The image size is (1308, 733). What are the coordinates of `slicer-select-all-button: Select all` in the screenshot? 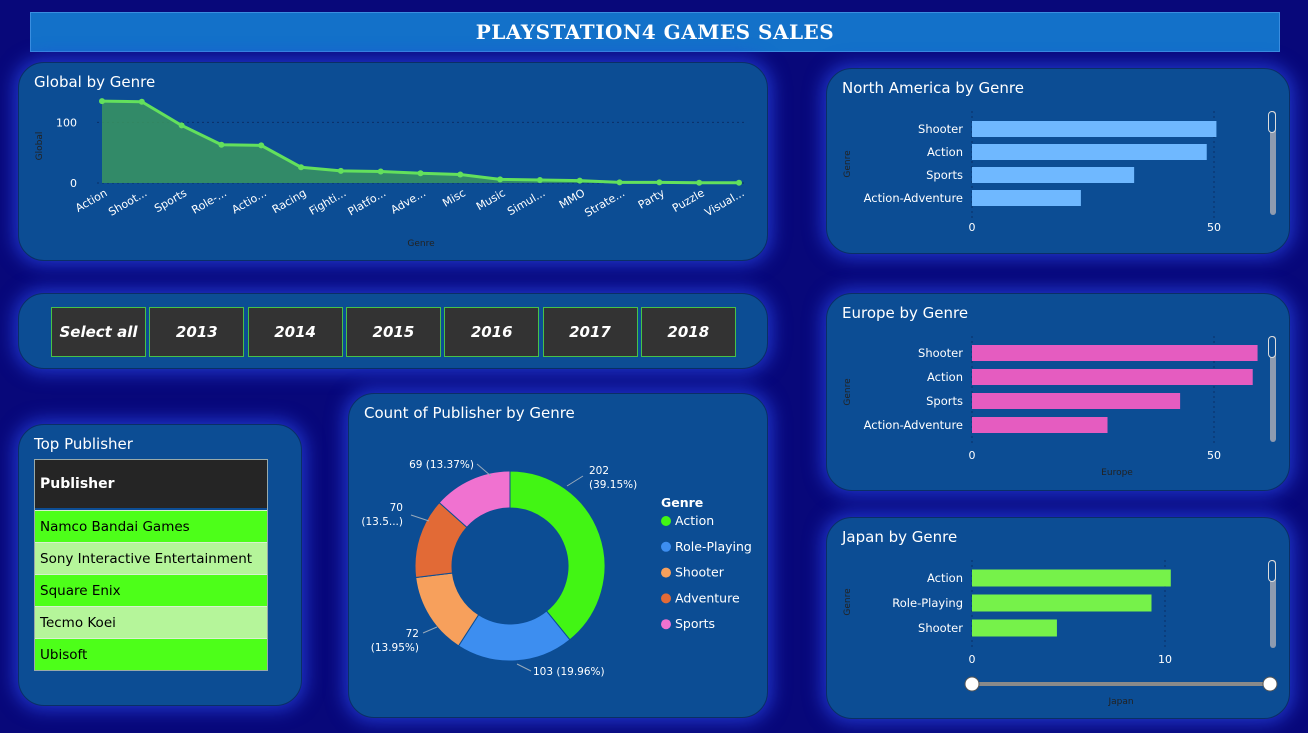 It's located at (98, 332).